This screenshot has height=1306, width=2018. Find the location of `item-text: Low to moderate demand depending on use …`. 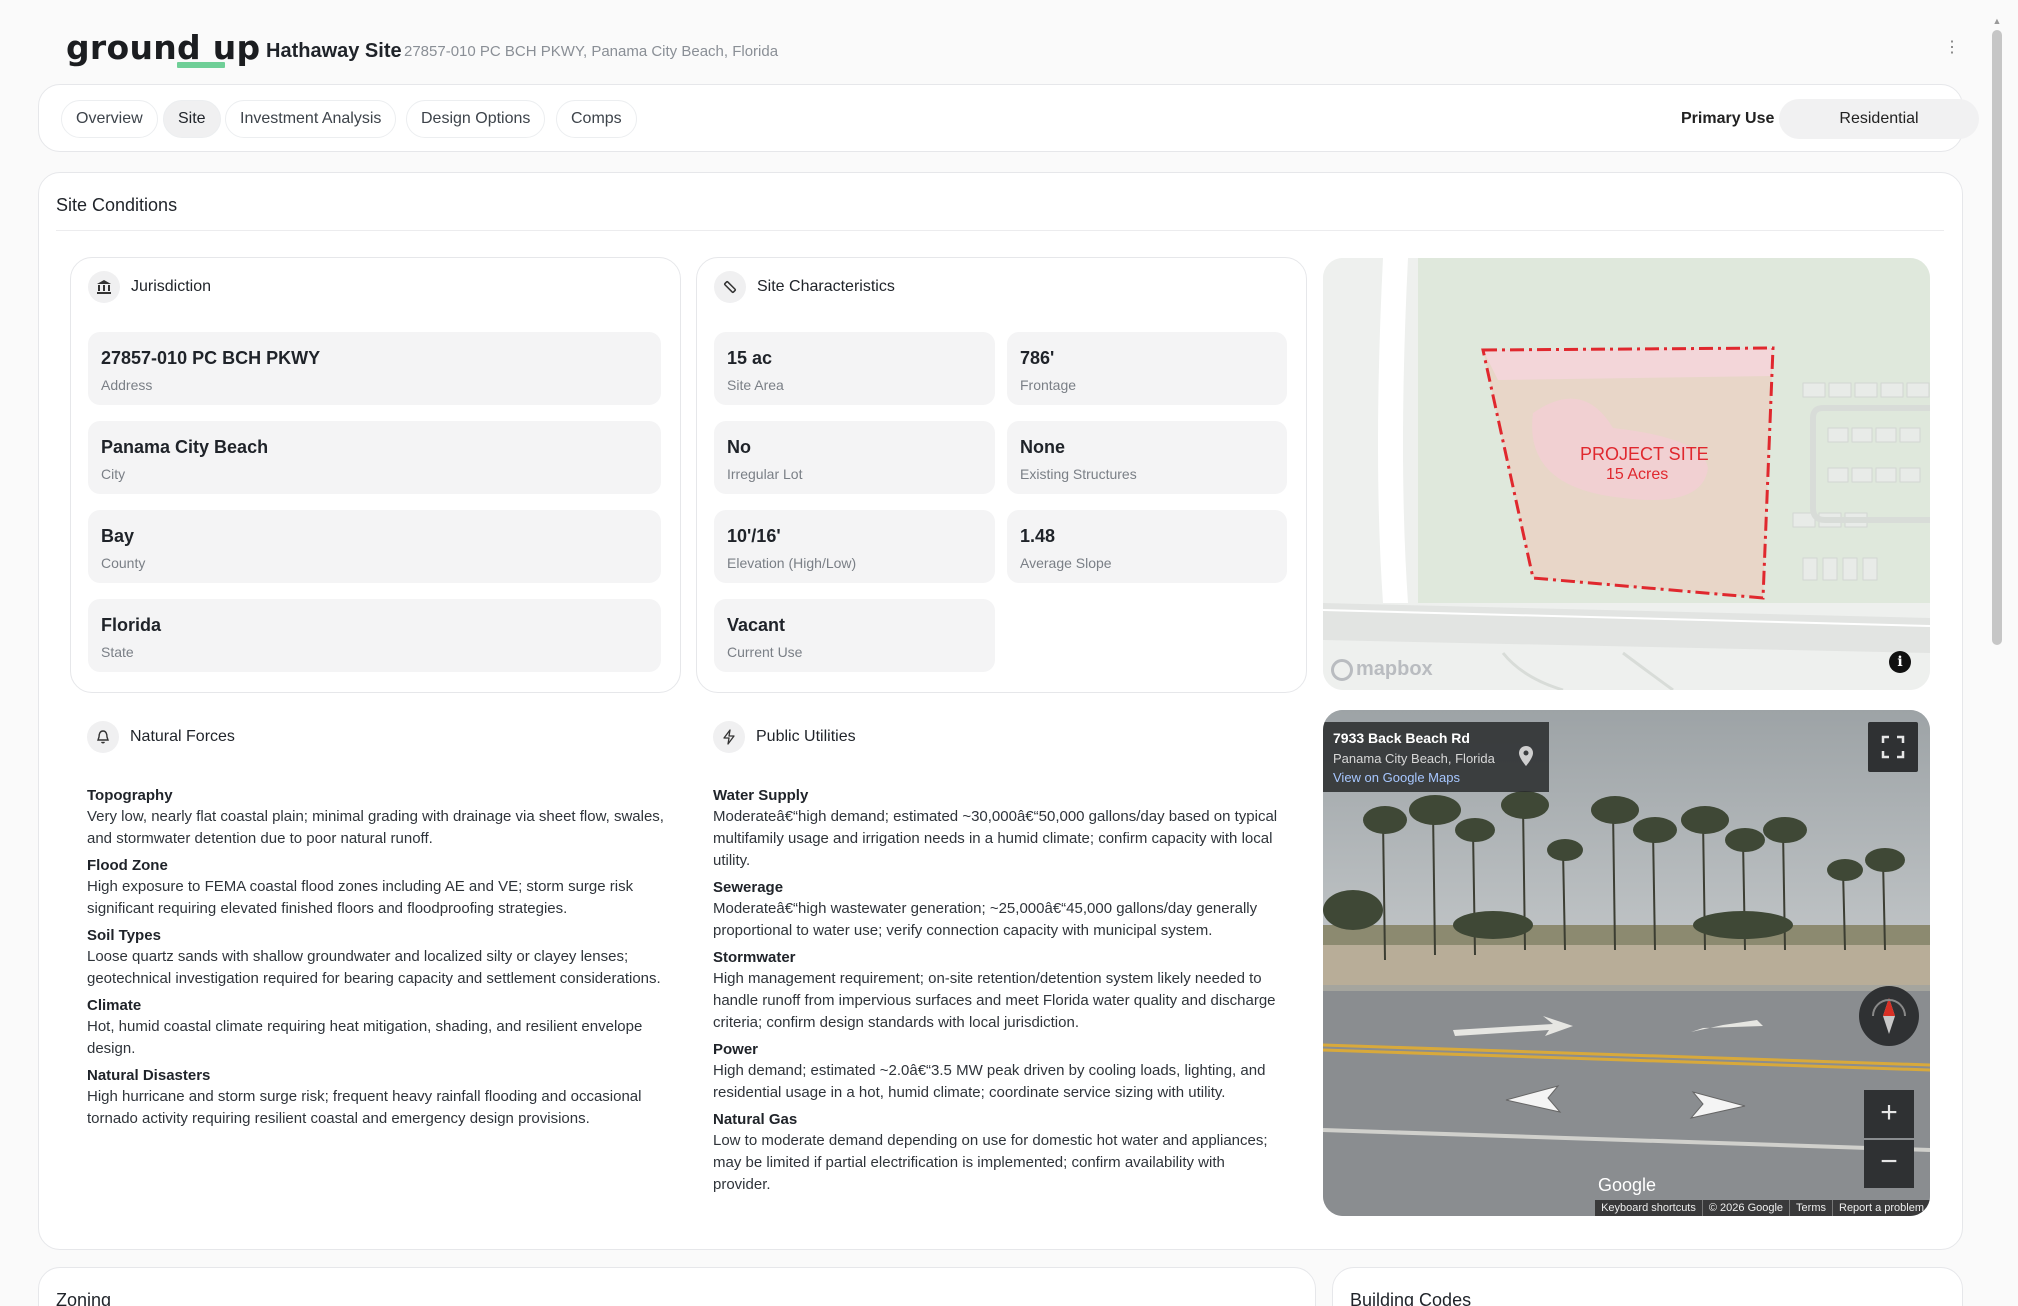

item-text: Low to moderate demand depending on use … is located at coordinates (990, 1162).